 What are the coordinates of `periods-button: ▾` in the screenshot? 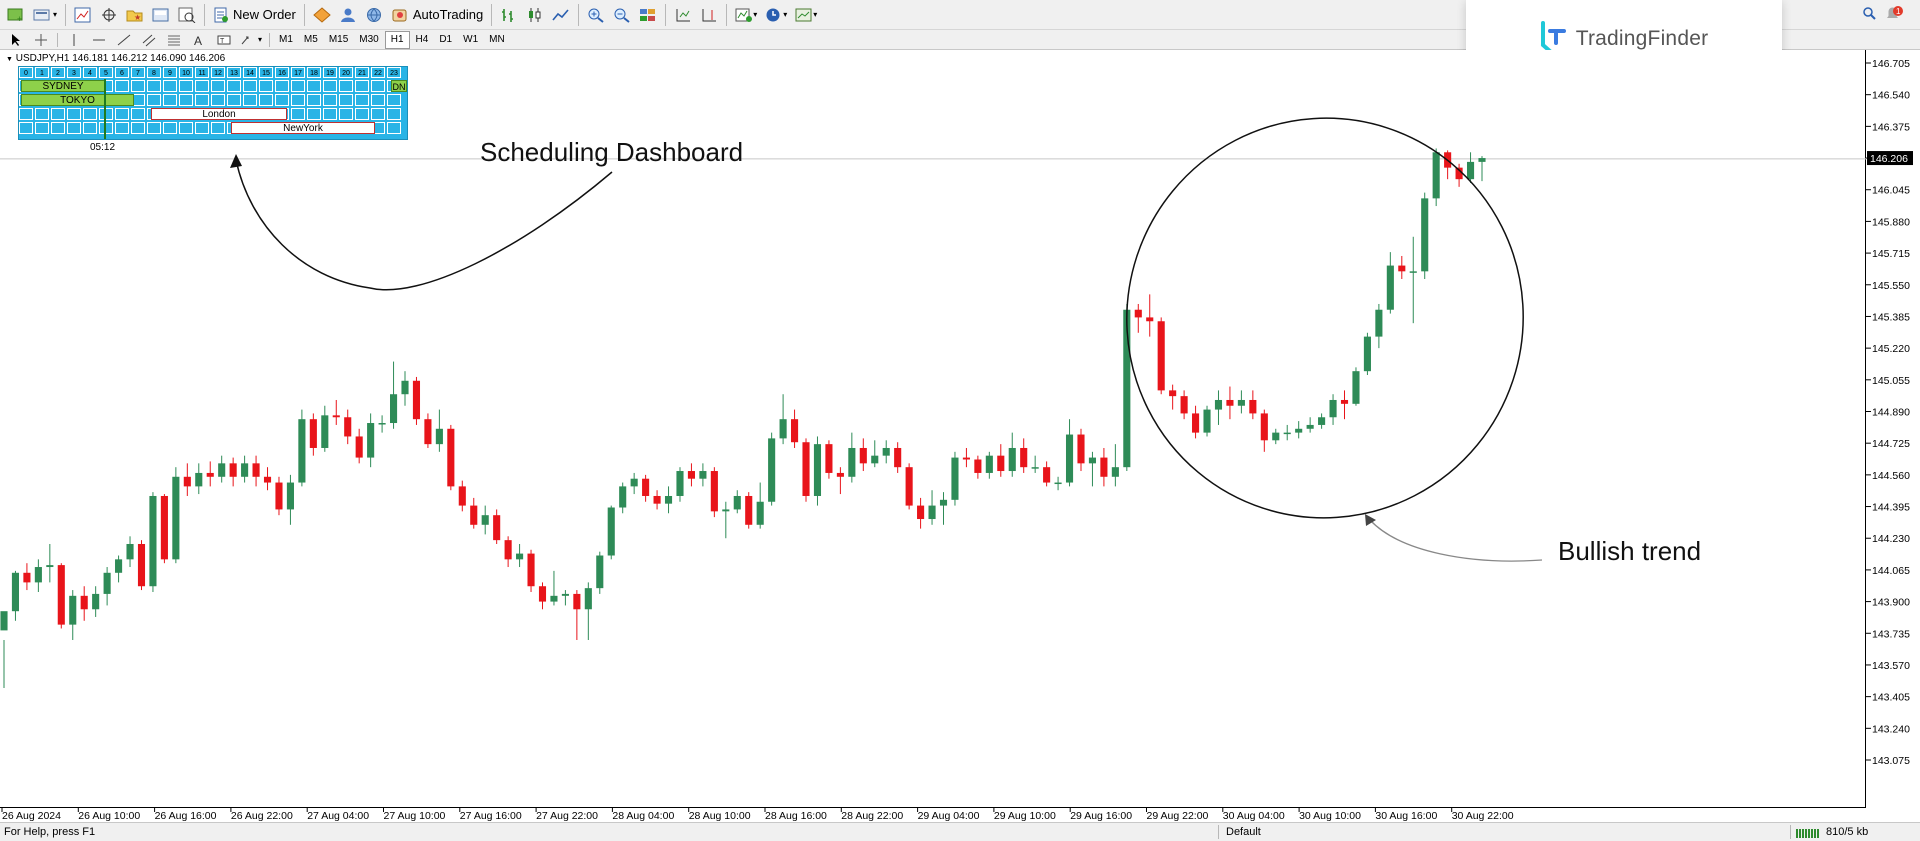 It's located at (776, 15).